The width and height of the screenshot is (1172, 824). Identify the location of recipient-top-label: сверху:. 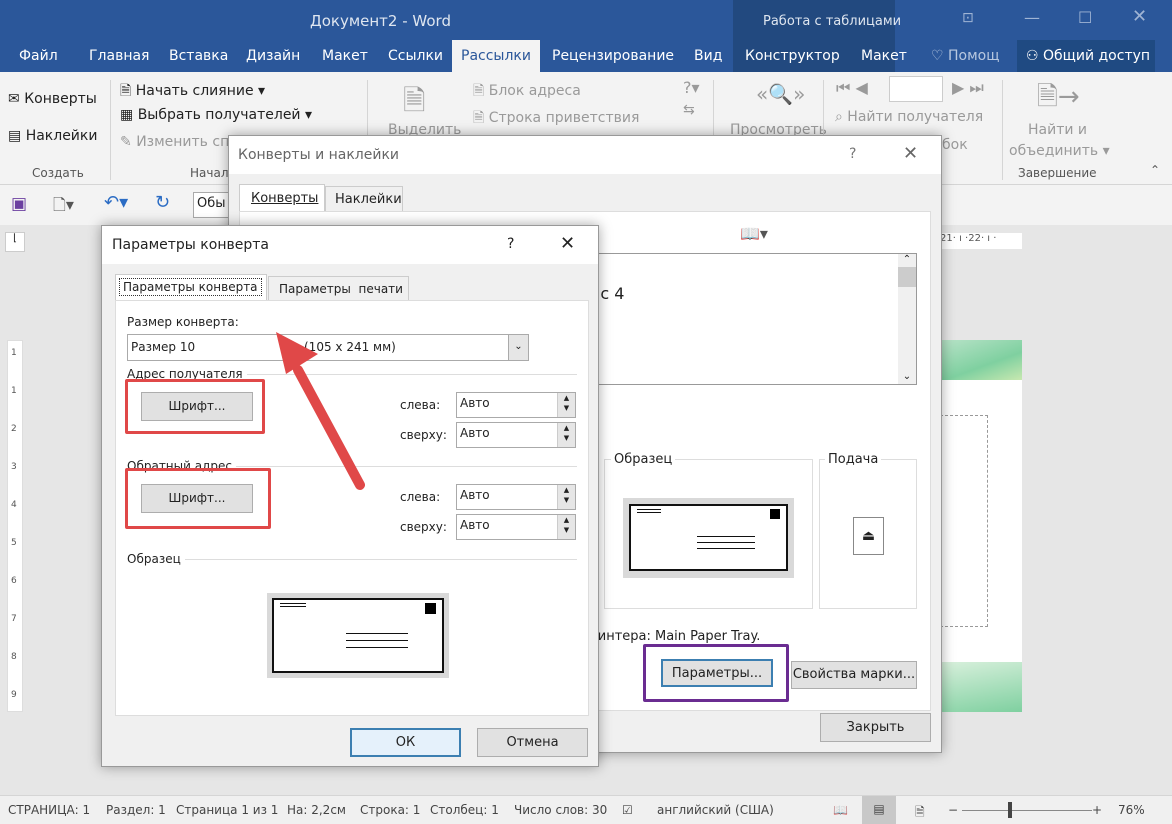
(423, 435).